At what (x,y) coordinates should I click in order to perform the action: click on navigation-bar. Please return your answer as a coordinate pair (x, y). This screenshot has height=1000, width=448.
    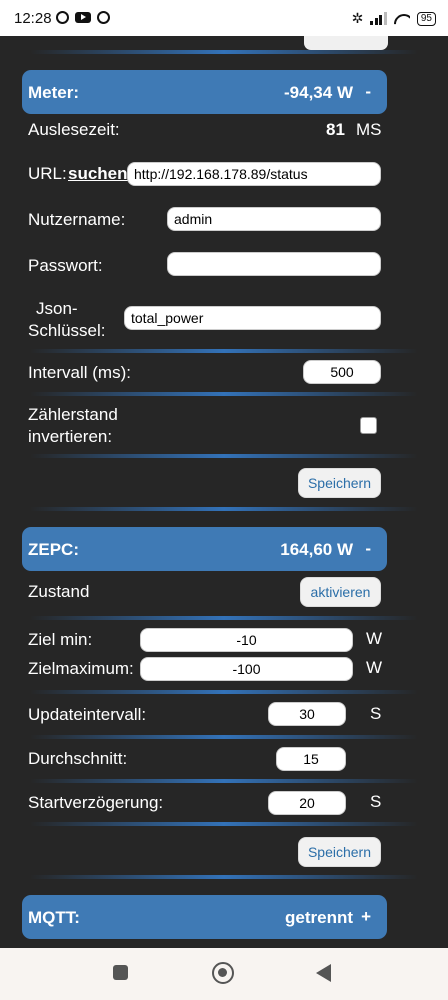
    Looking at the image, I should click on (224, 974).